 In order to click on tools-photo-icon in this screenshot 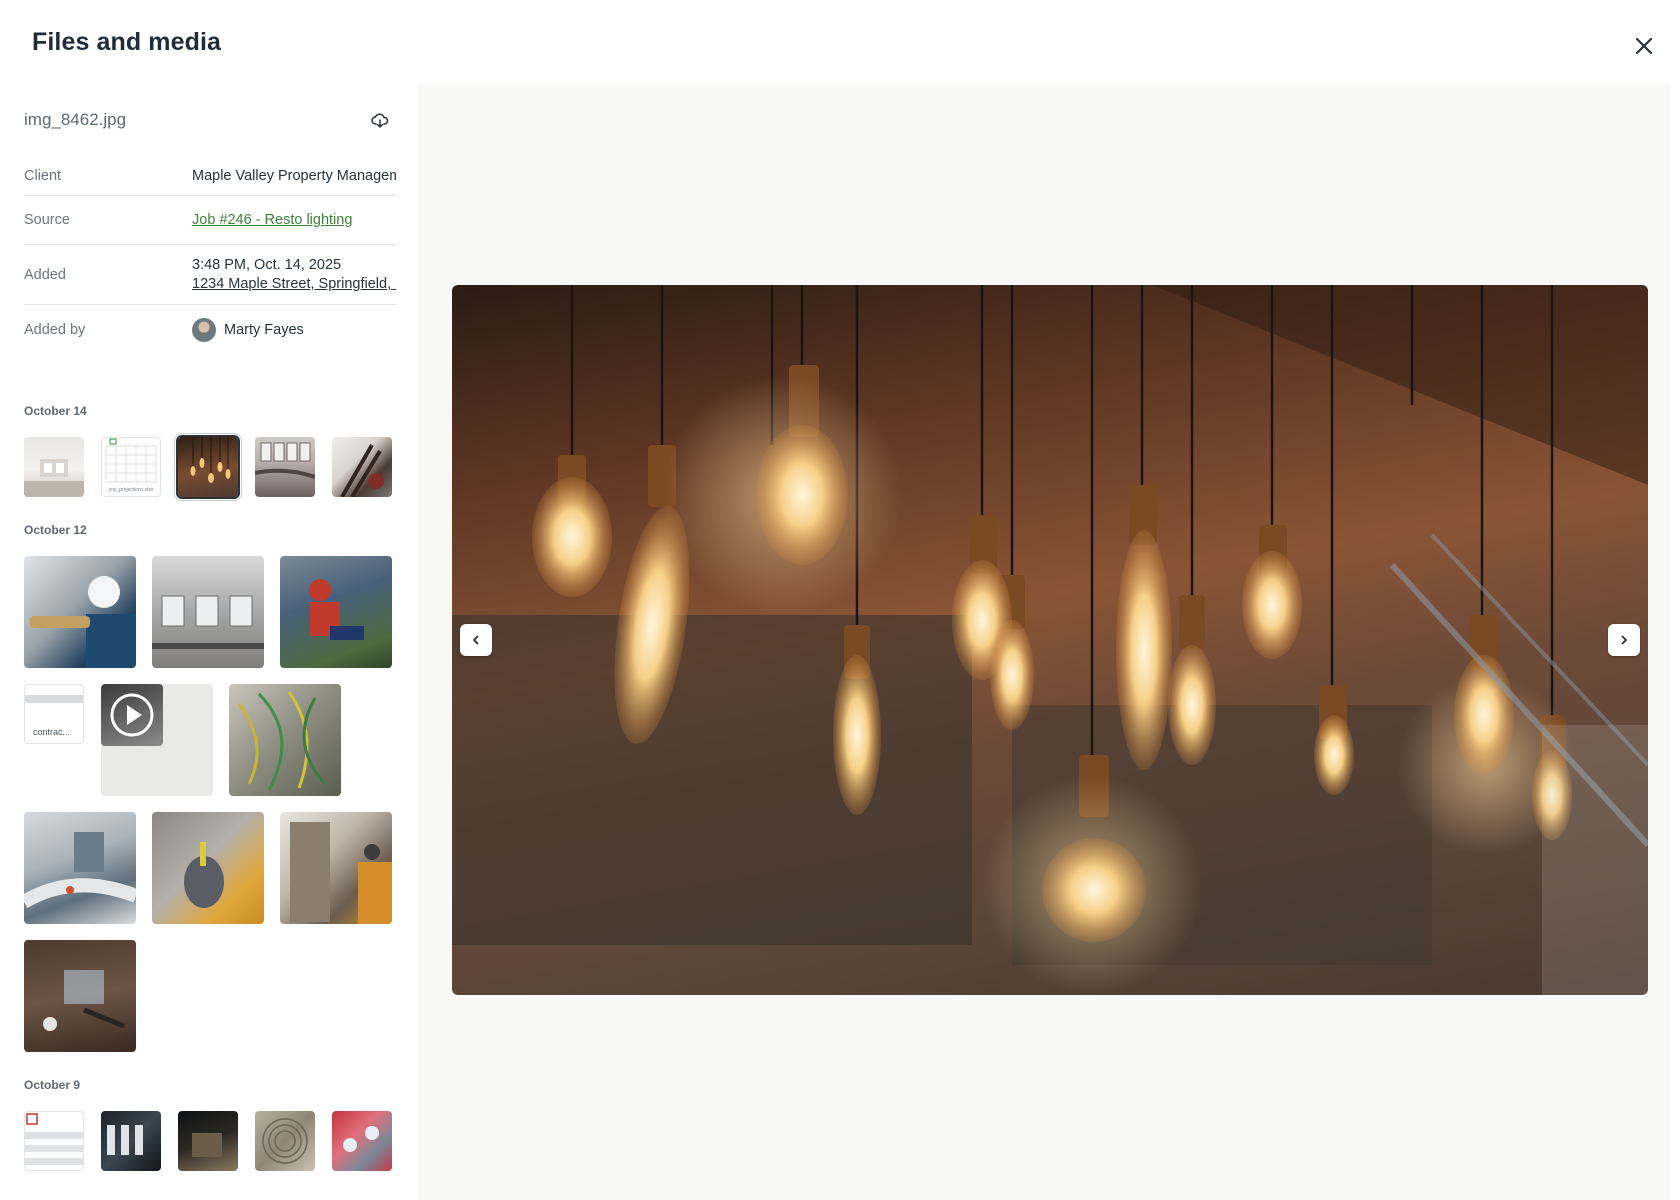, I will do `click(362, 470)`.